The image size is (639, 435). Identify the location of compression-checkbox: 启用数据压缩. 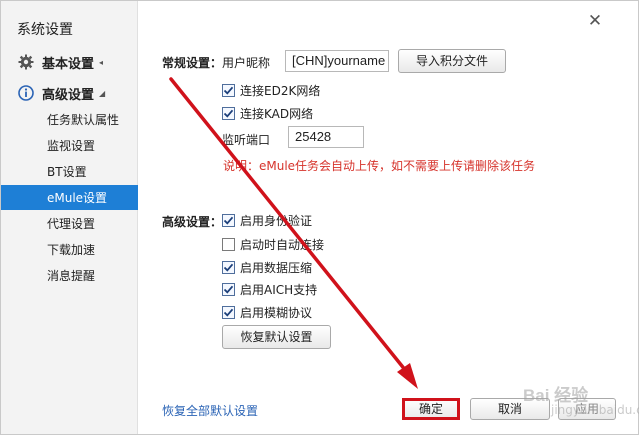
(267, 267).